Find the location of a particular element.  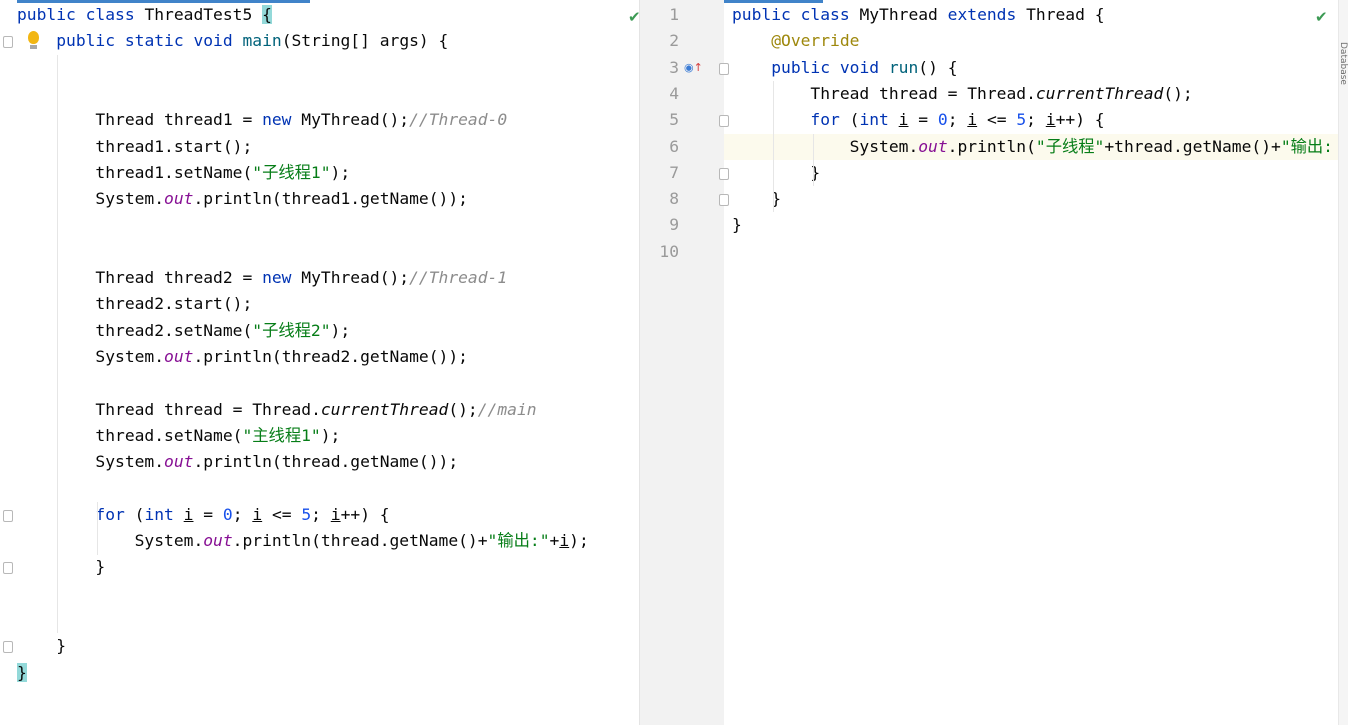

code-line: public class ThreadTest5 { is located at coordinates (144, 15).